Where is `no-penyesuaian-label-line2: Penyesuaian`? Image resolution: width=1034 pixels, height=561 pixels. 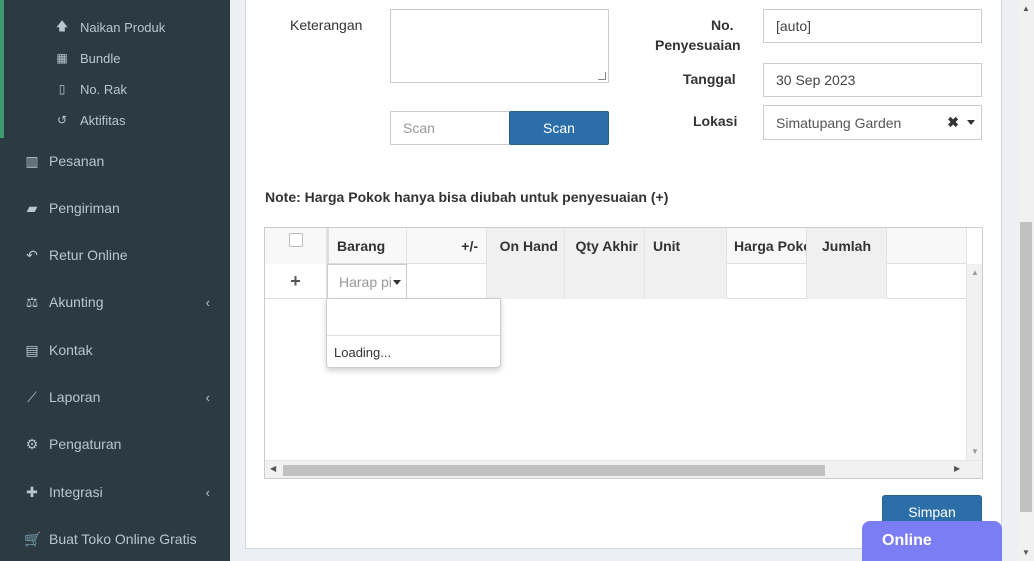
no-penyesuaian-label-line2: Penyesuaian is located at coordinates (698, 45).